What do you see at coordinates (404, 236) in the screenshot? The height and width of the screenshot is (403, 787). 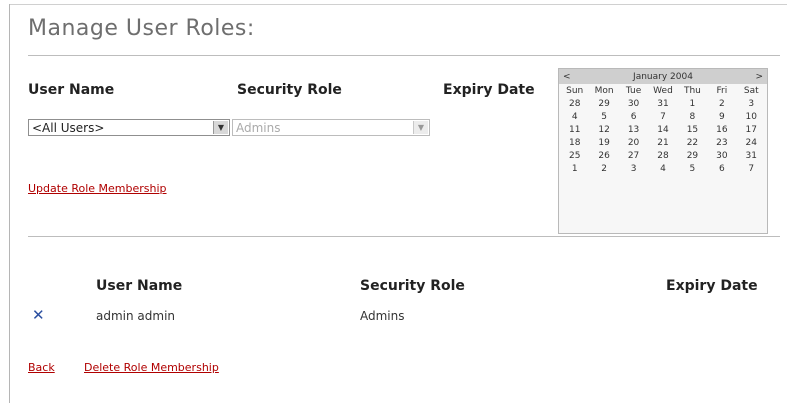 I see `section-divider` at bounding box center [404, 236].